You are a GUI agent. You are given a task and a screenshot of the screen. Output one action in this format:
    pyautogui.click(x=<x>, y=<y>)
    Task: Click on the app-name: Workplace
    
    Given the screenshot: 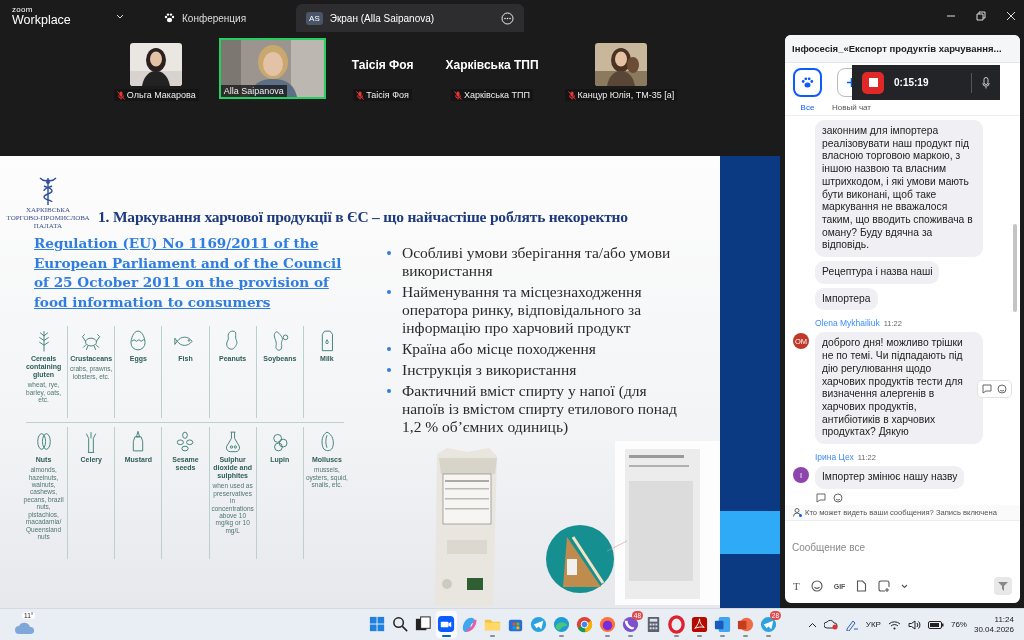 What is the action you would take?
    pyautogui.click(x=42, y=20)
    